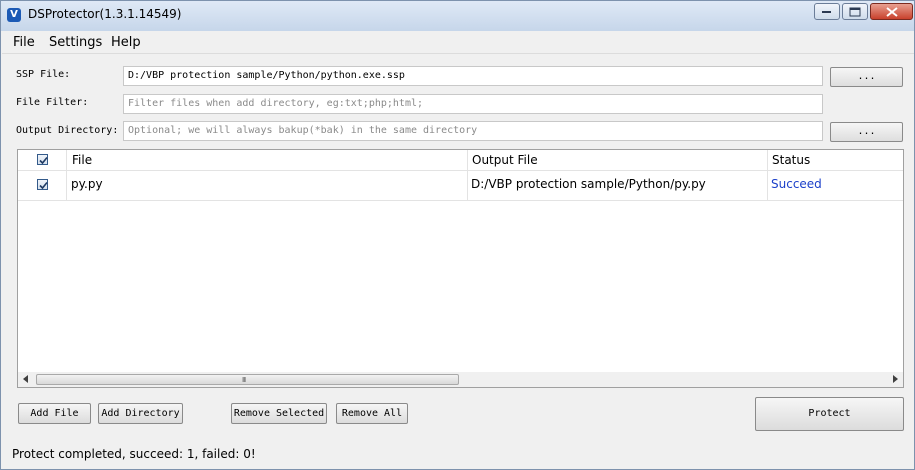 This screenshot has height=470, width=915. I want to click on scrollbar-thumb: III, so click(247, 379).